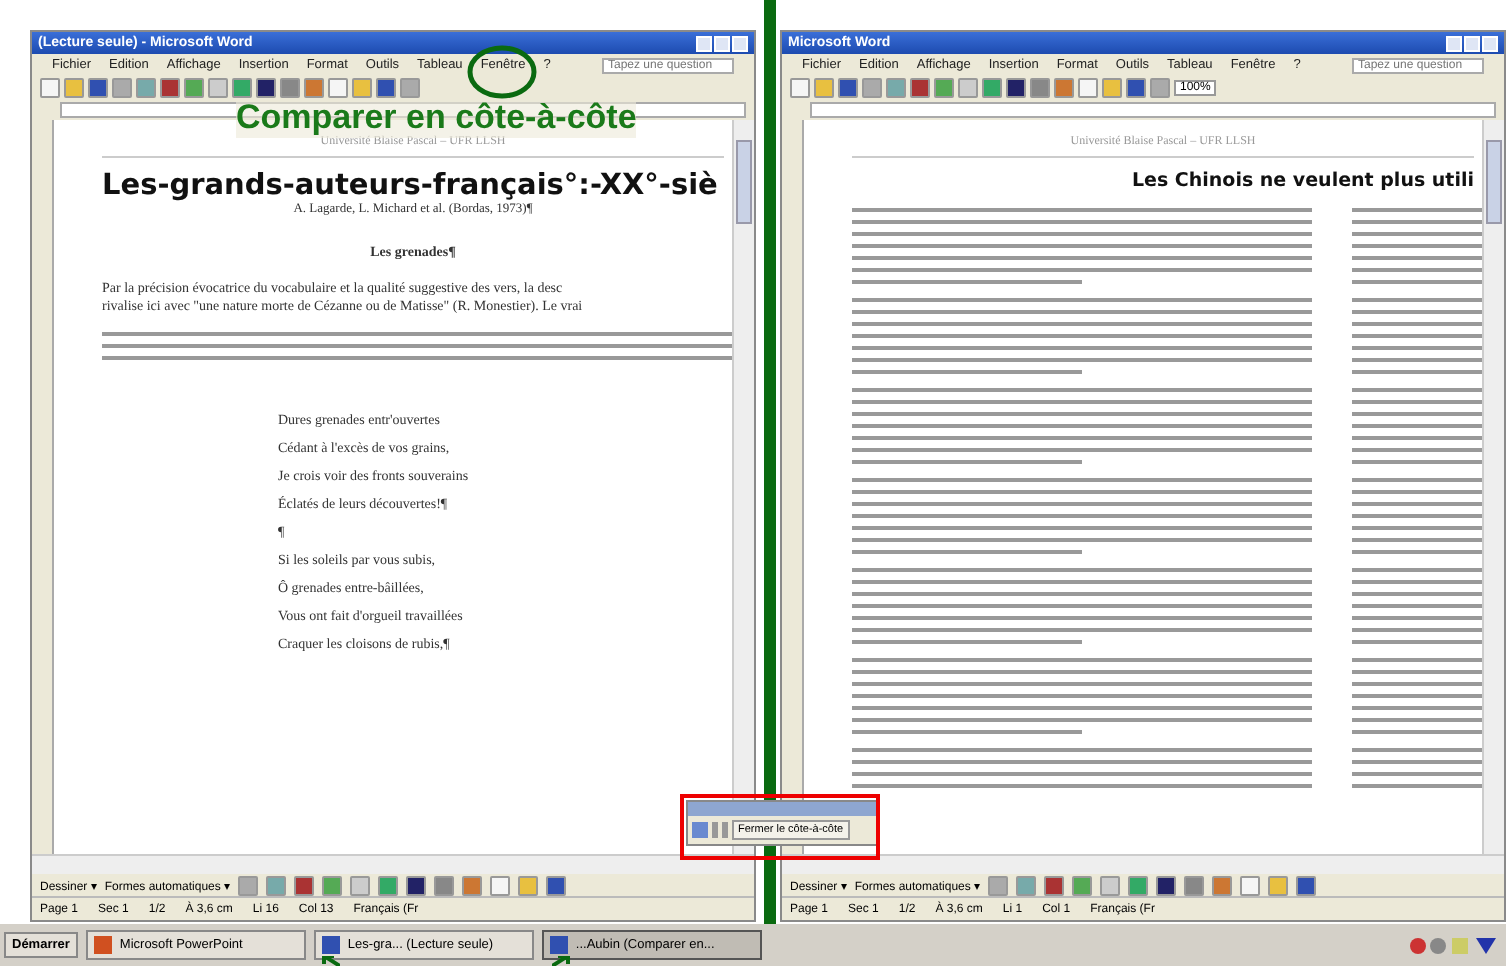 Image resolution: width=1506 pixels, height=966 pixels. Describe the element at coordinates (502, 72) in the screenshot. I see `highlight-ellipse` at that location.